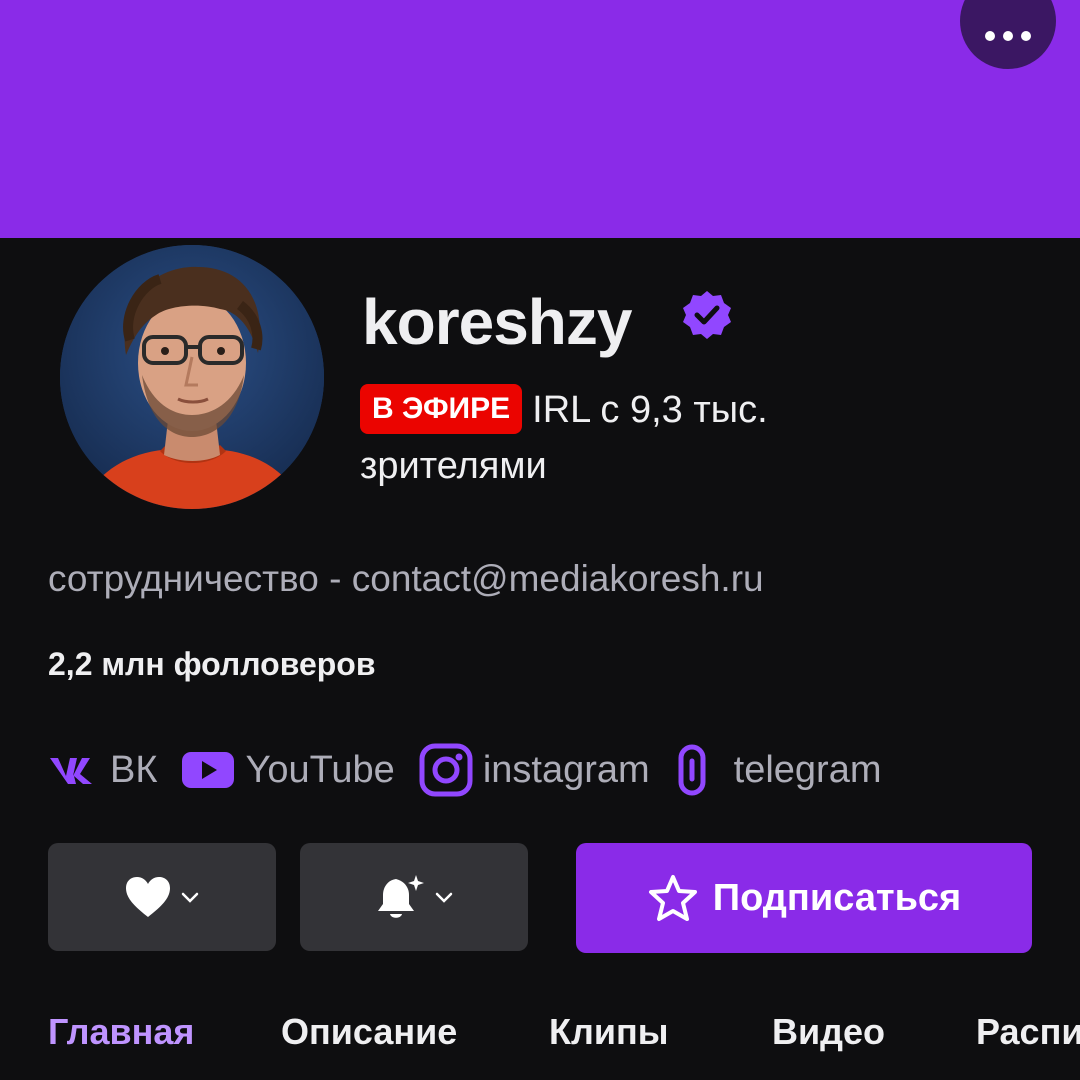  Describe the element at coordinates (134, 770) in the screenshot. I see `social-link-label: ВК` at that location.